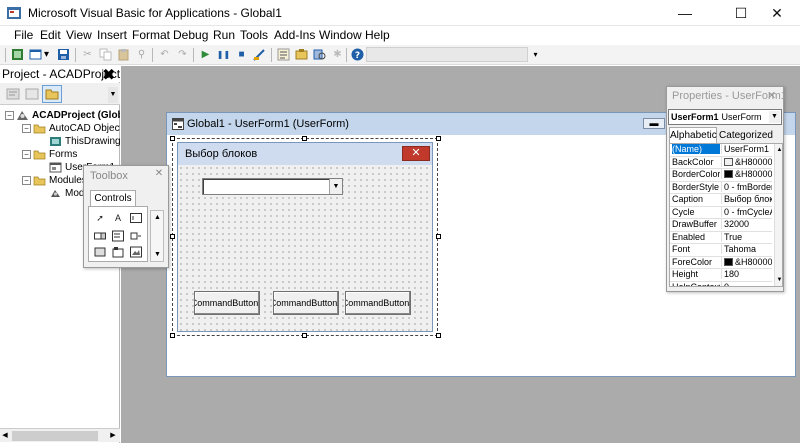  What do you see at coordinates (746, 161) in the screenshot?
I see `property-value: &H8000000F&` at bounding box center [746, 161].